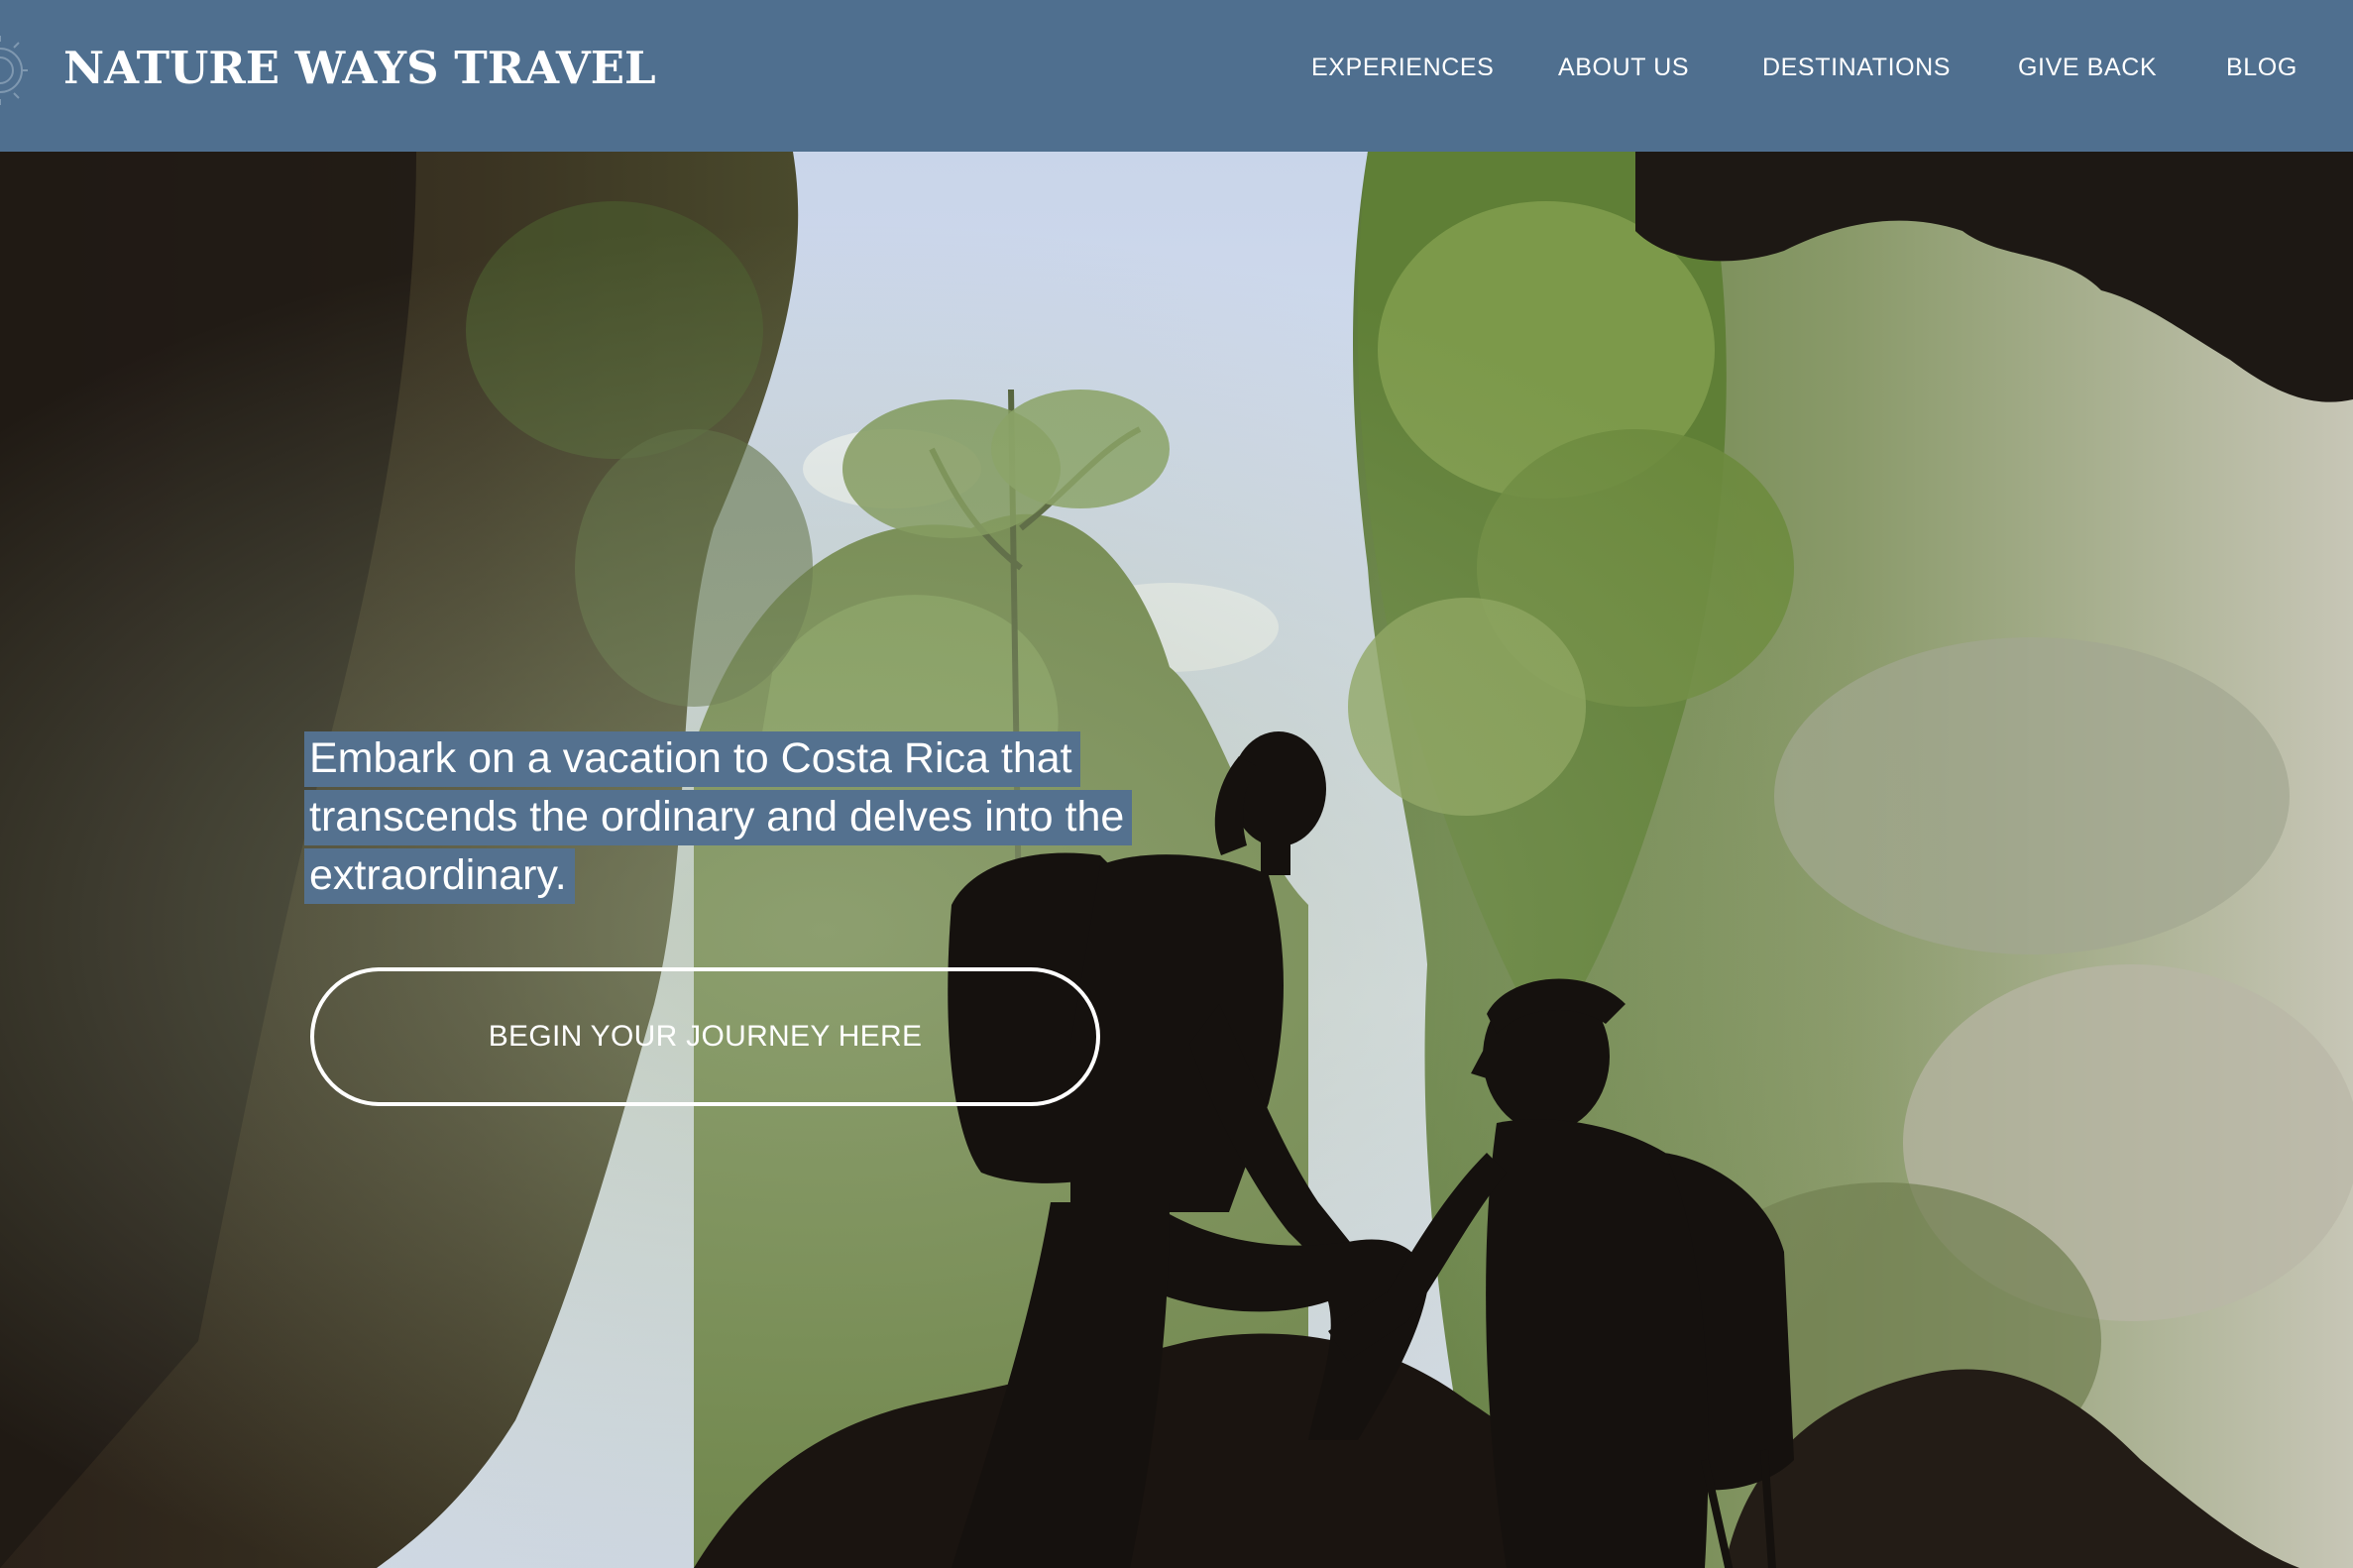  I want to click on nav-about-us: ABOUT US, so click(1624, 67).